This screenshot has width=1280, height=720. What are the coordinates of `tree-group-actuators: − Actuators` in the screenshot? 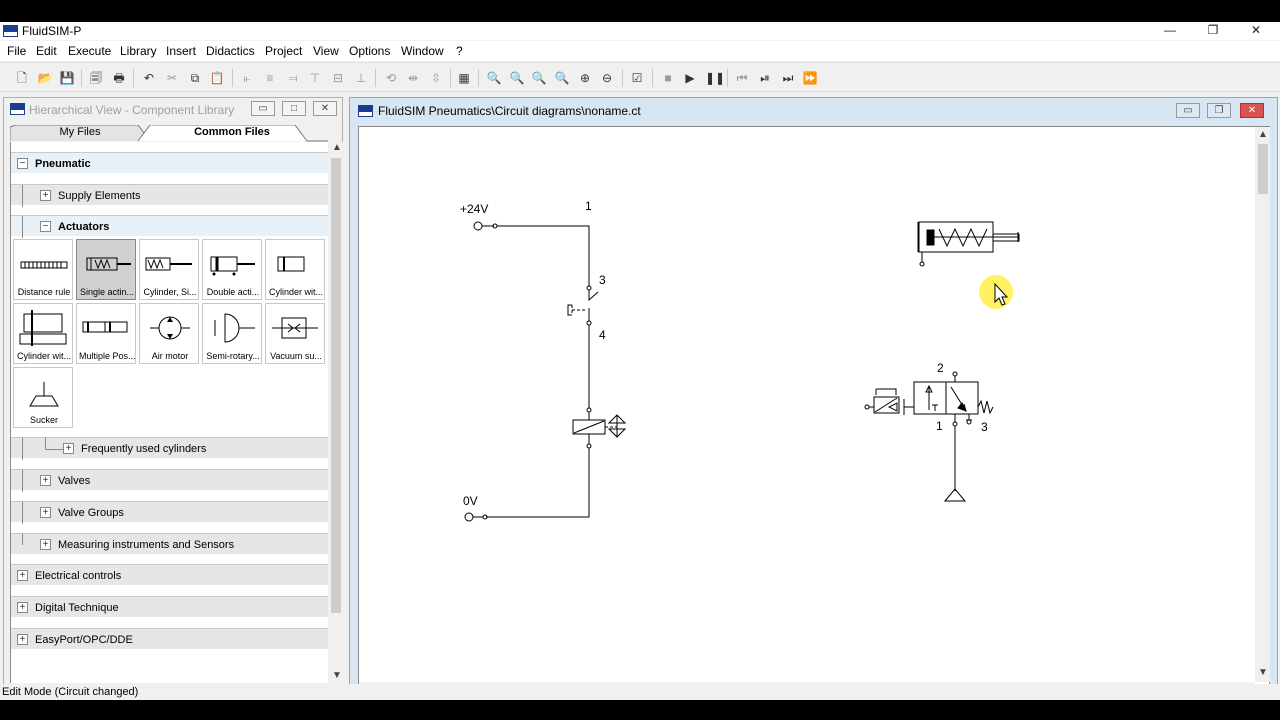 It's located at (169, 226).